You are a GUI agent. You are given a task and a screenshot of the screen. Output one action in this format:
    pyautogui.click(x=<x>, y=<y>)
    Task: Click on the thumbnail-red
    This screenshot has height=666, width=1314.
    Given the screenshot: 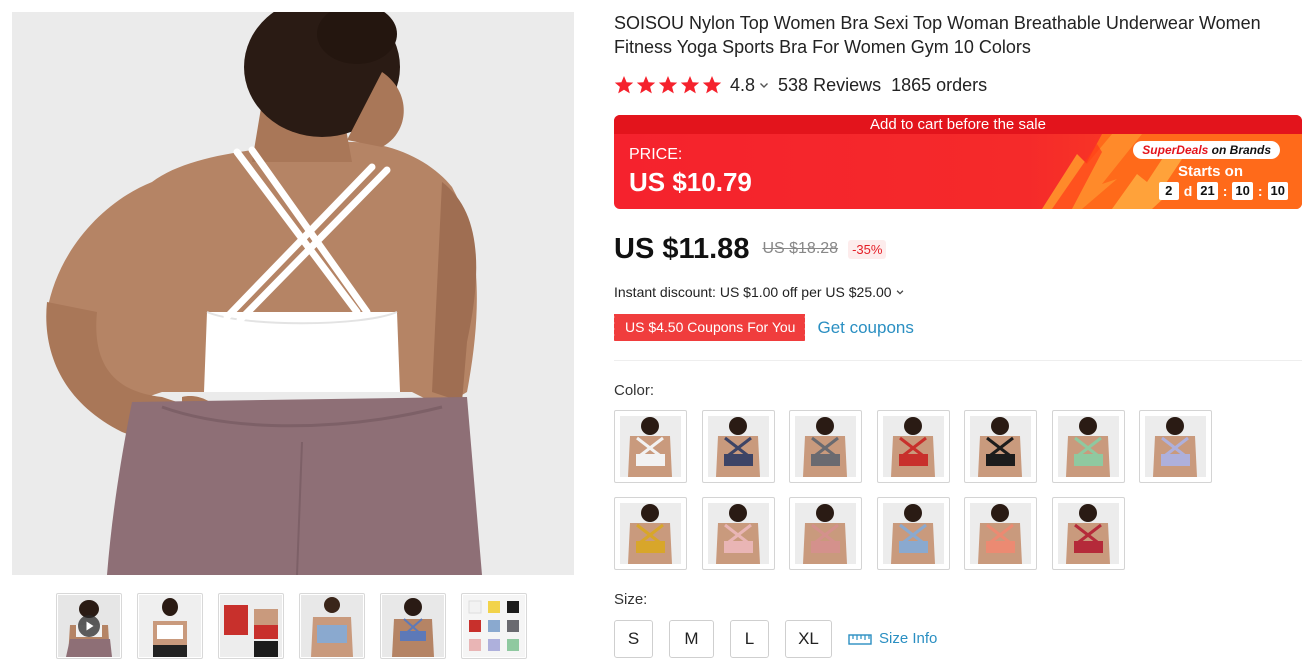 What is the action you would take?
    pyautogui.click(x=251, y=626)
    